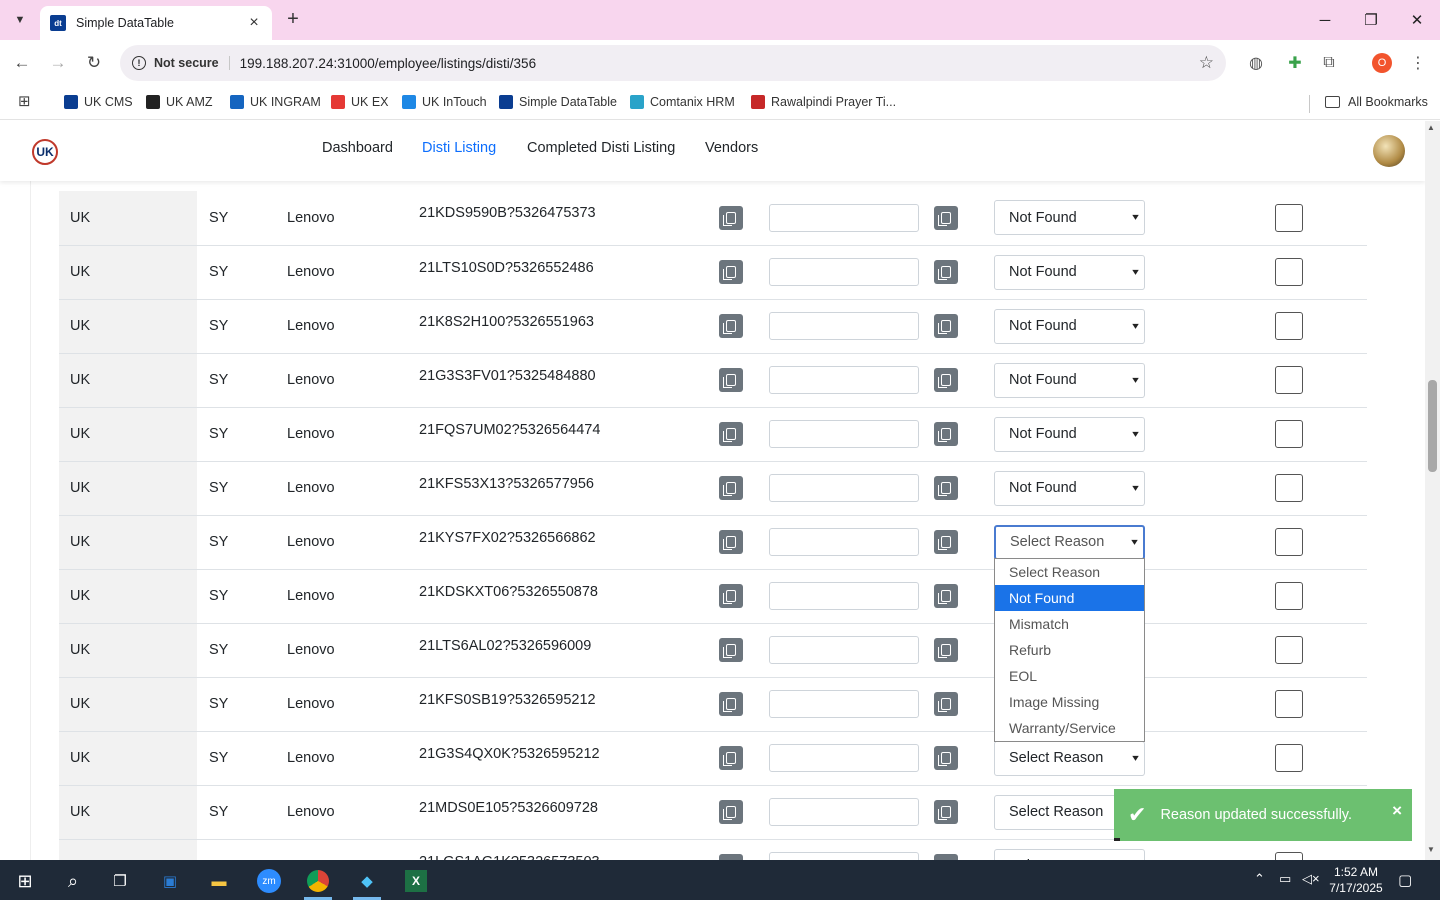 This screenshot has width=1440, height=900. What do you see at coordinates (1069, 676) in the screenshot?
I see `reason-option: EOL` at bounding box center [1069, 676].